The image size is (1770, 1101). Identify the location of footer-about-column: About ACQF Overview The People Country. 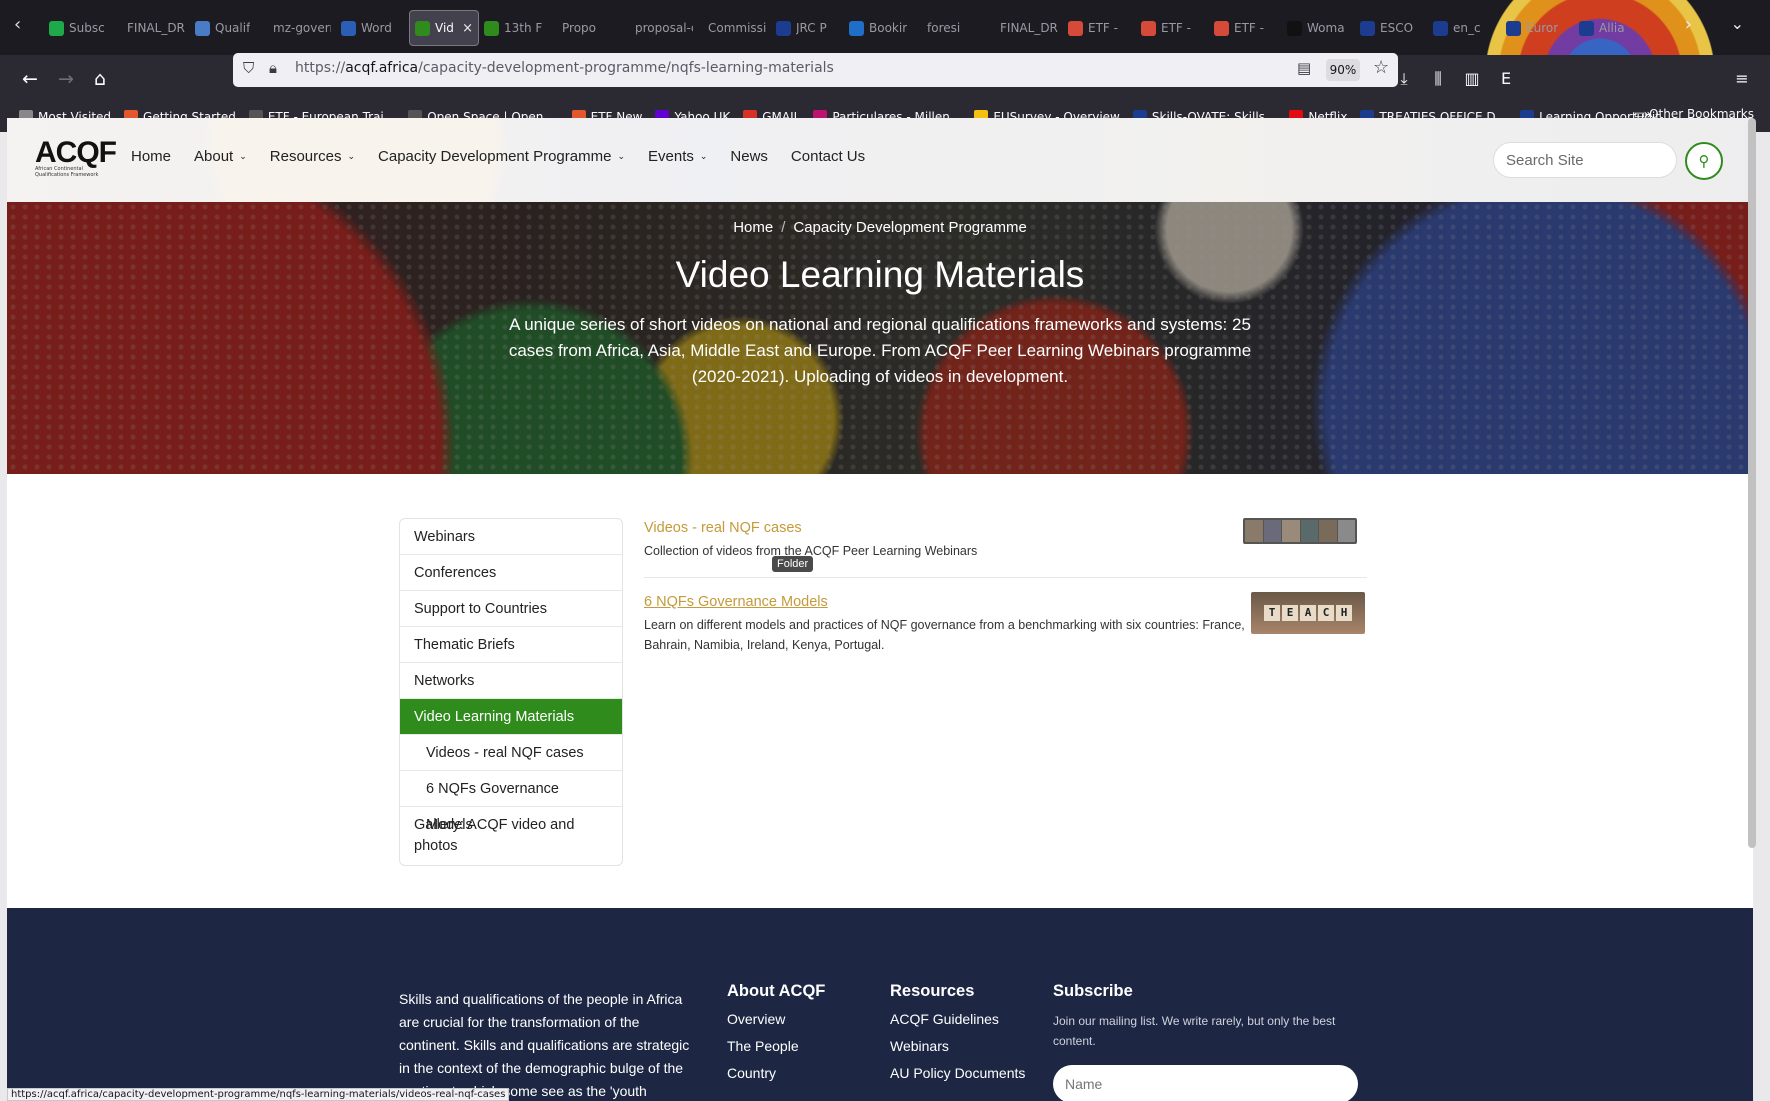
(776, 1037).